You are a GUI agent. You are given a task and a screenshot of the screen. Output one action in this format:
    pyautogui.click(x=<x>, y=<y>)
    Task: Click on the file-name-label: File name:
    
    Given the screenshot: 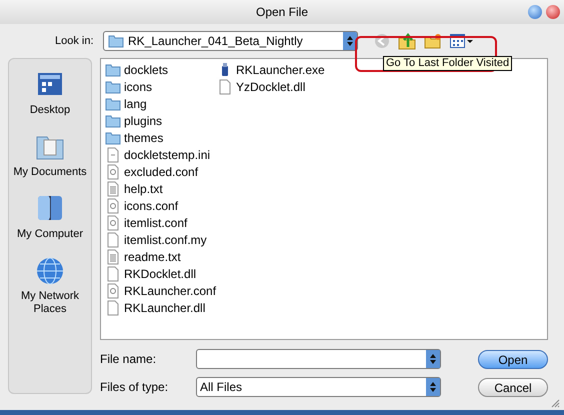 What is the action you would take?
    pyautogui.click(x=129, y=359)
    